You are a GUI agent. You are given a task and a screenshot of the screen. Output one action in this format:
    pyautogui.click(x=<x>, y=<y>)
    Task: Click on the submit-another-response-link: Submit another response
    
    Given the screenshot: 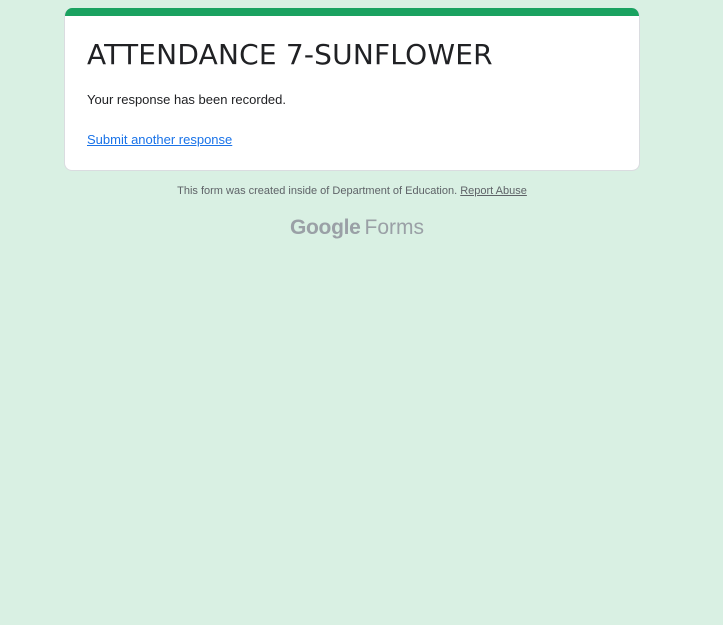 What is the action you would take?
    pyautogui.click(x=159, y=139)
    